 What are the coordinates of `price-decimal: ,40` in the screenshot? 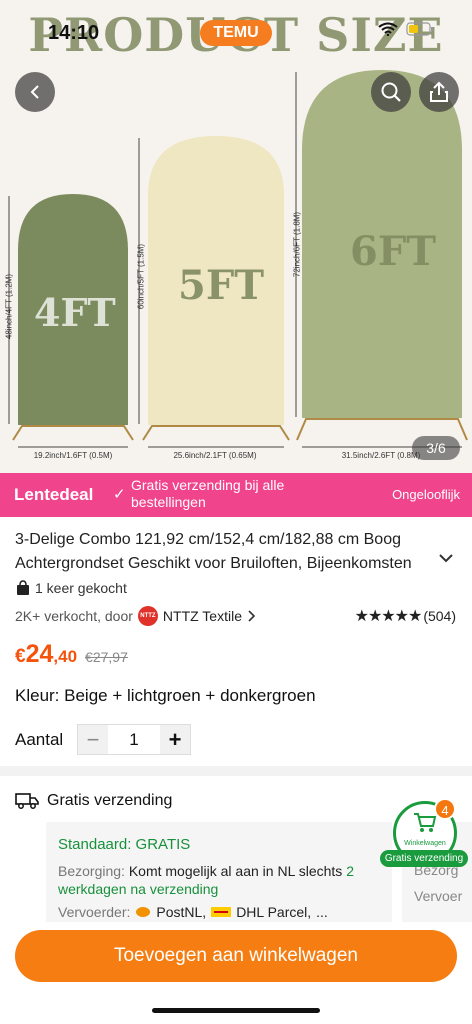 It's located at (65, 656).